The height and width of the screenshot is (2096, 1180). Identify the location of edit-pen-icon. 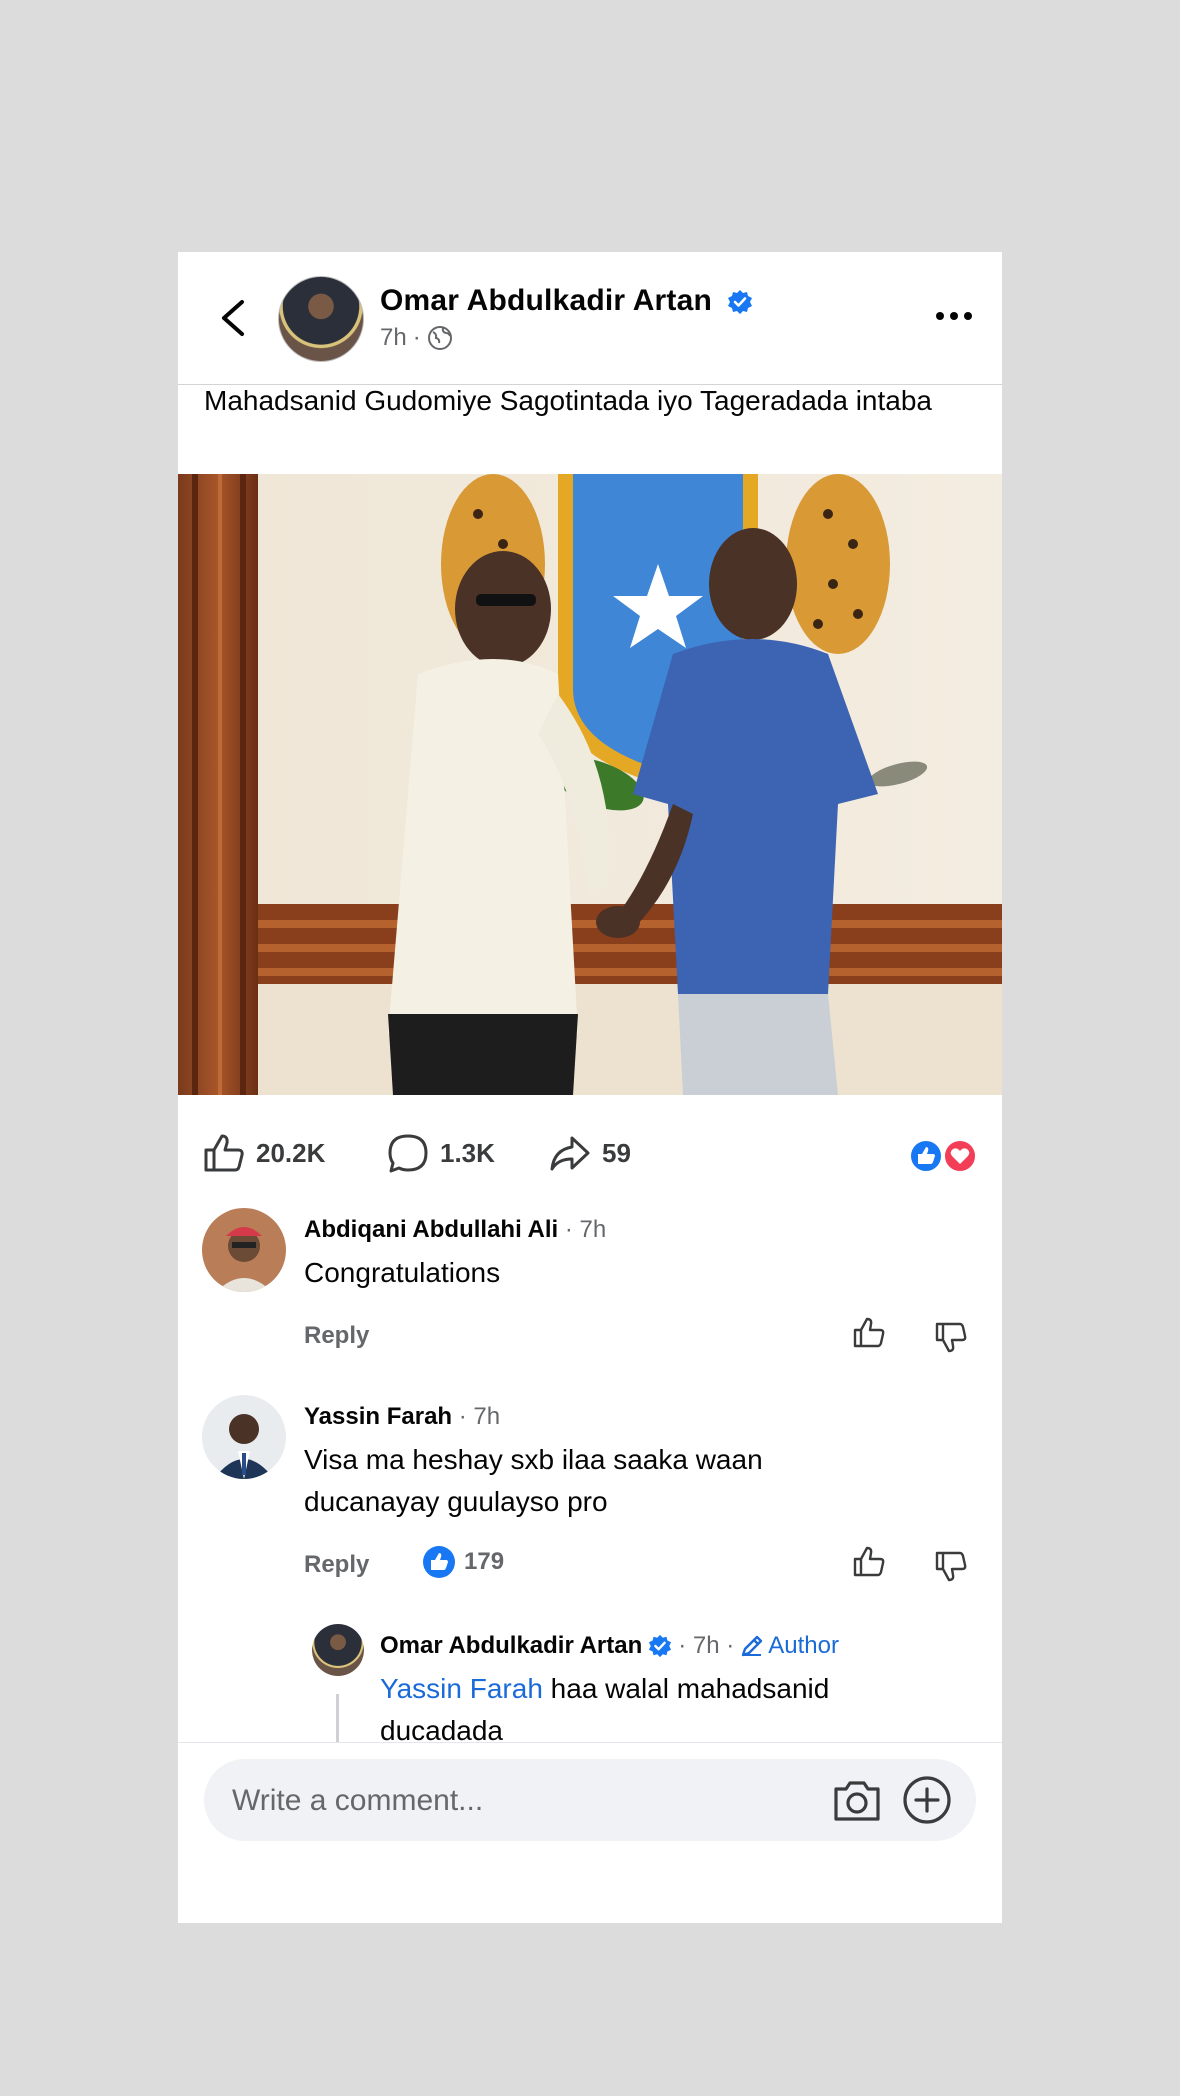
(752, 1646).